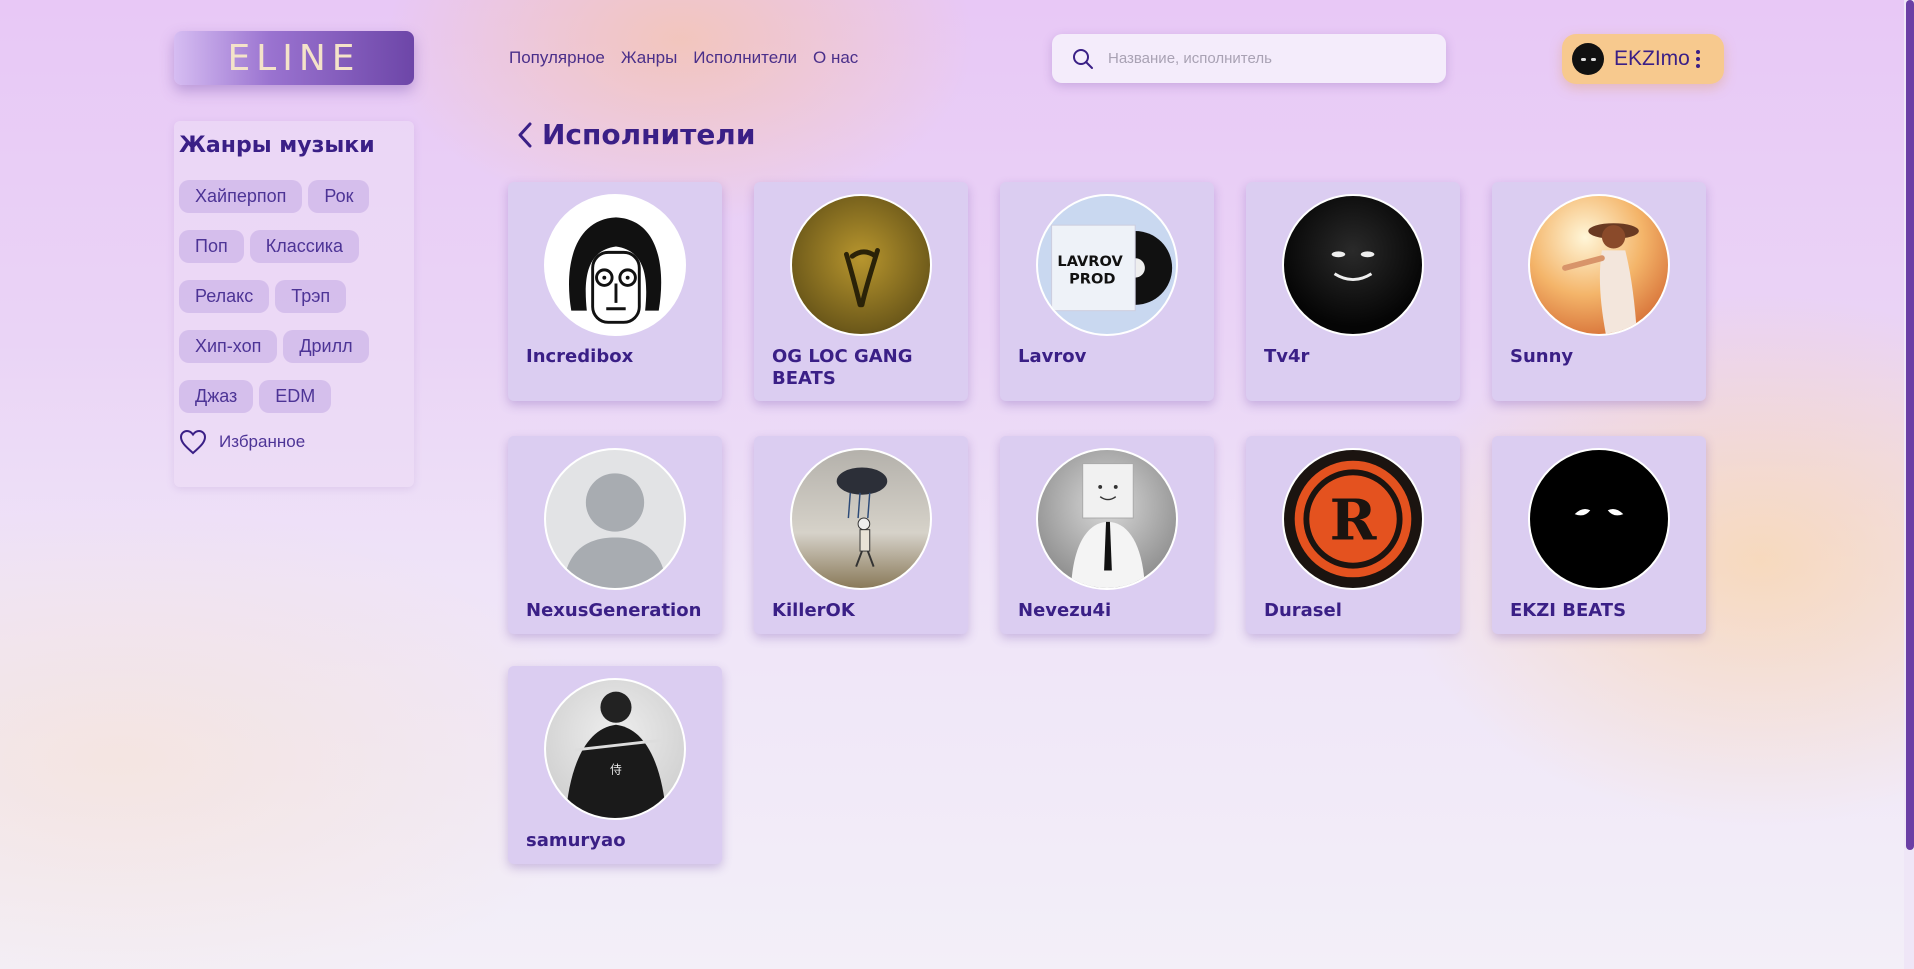 This screenshot has height=969, width=1914. I want to click on artist-avatar: 侍, so click(615, 749).